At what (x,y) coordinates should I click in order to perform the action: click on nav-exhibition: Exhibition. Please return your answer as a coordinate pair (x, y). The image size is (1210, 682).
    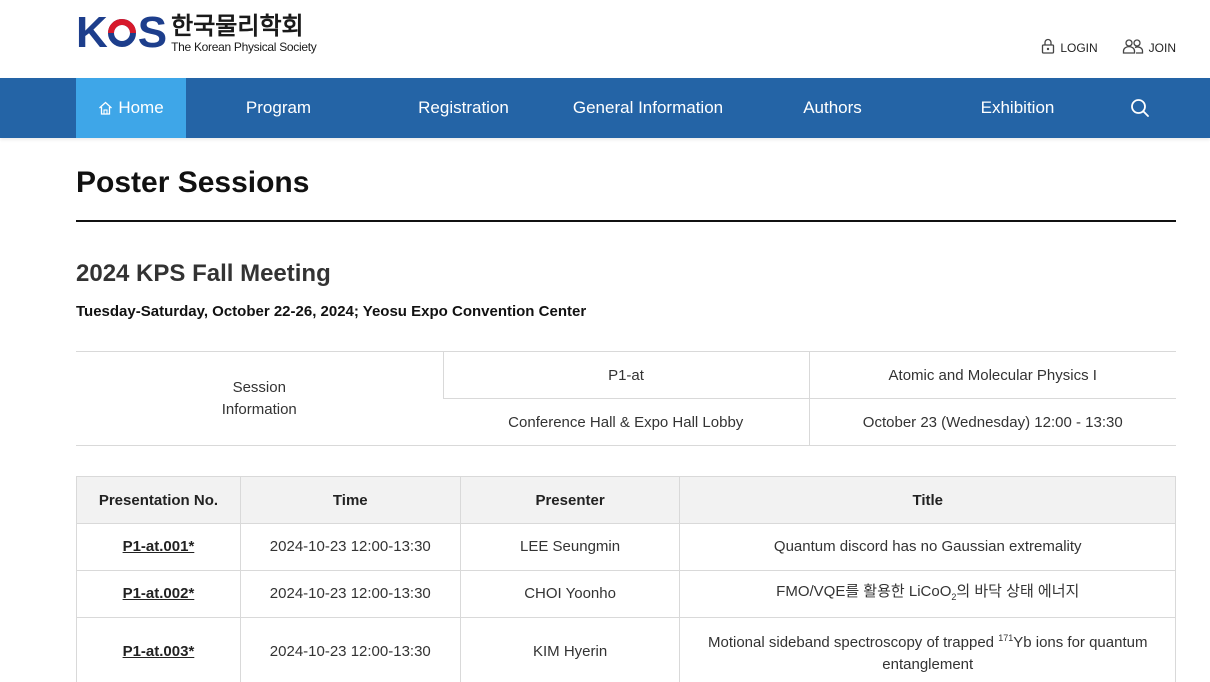
    Looking at the image, I should click on (1017, 108).